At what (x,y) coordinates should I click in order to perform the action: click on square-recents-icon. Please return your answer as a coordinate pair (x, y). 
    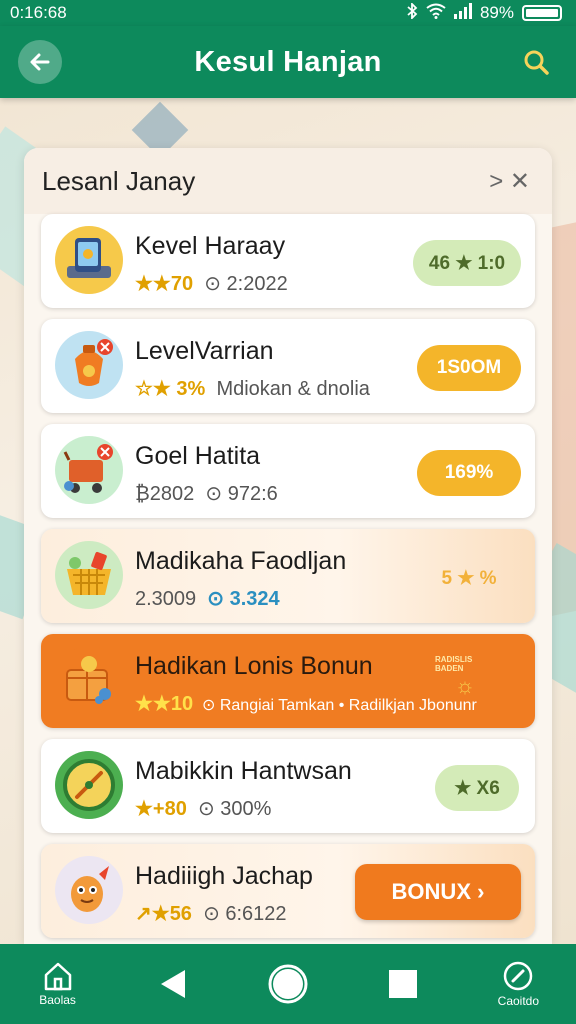
    Looking at the image, I should click on (403, 984).